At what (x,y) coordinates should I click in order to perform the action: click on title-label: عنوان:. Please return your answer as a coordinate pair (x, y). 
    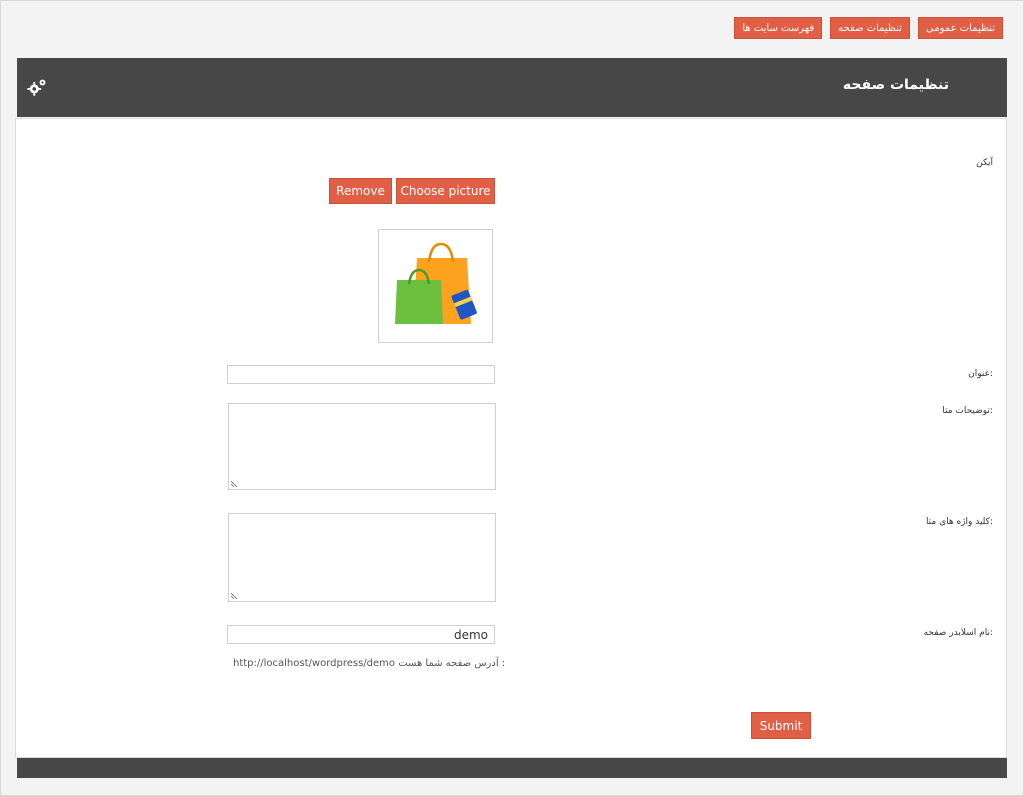
    Looking at the image, I should click on (980, 374).